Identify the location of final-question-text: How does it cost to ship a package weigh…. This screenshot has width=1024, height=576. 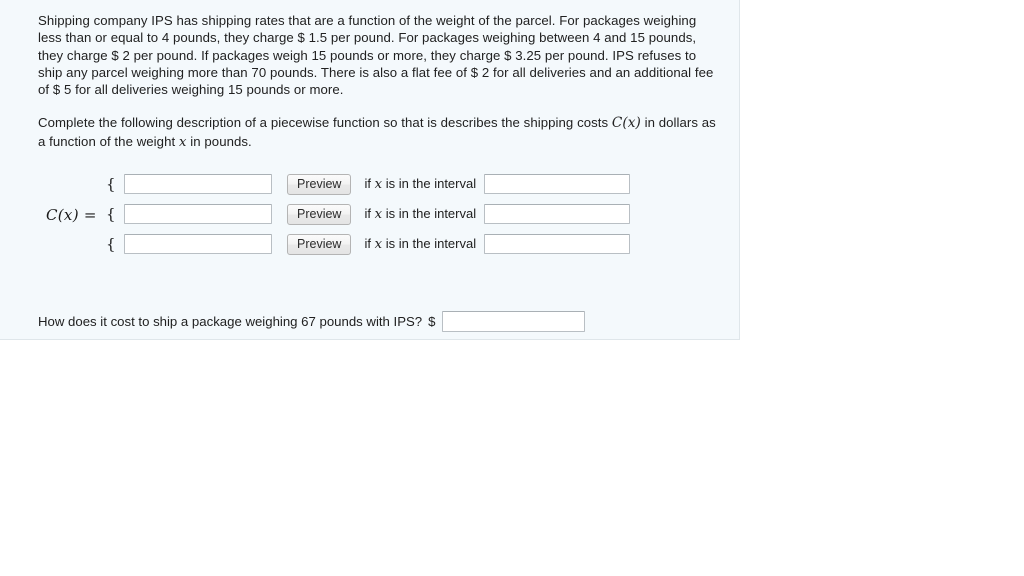
(230, 321).